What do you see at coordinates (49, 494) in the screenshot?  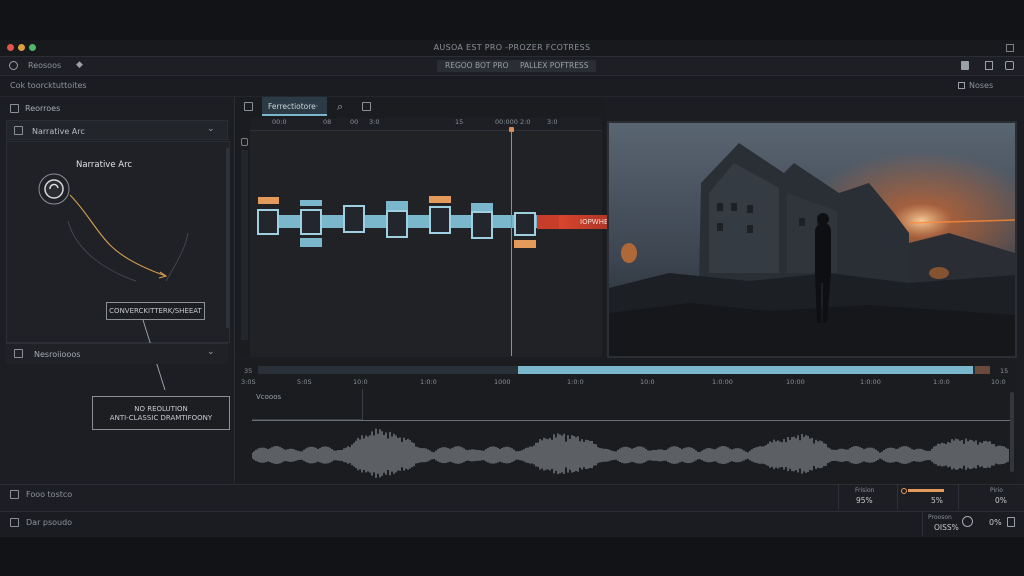 I see `status-left-label: Fooo tostco` at bounding box center [49, 494].